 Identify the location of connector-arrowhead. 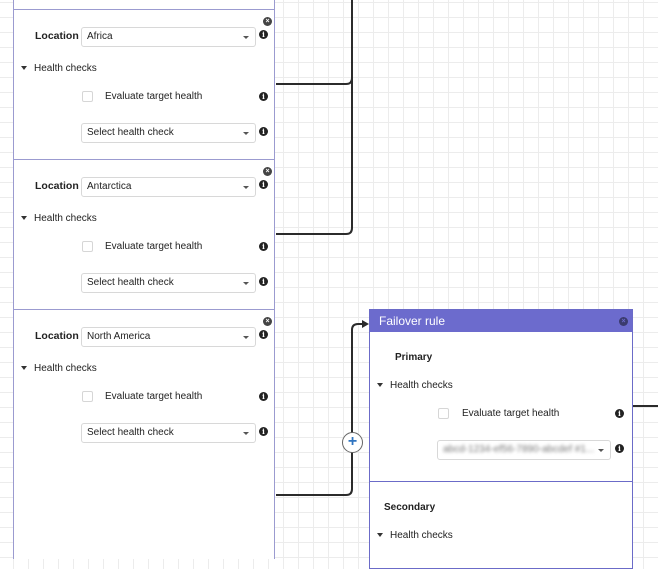
(365, 324).